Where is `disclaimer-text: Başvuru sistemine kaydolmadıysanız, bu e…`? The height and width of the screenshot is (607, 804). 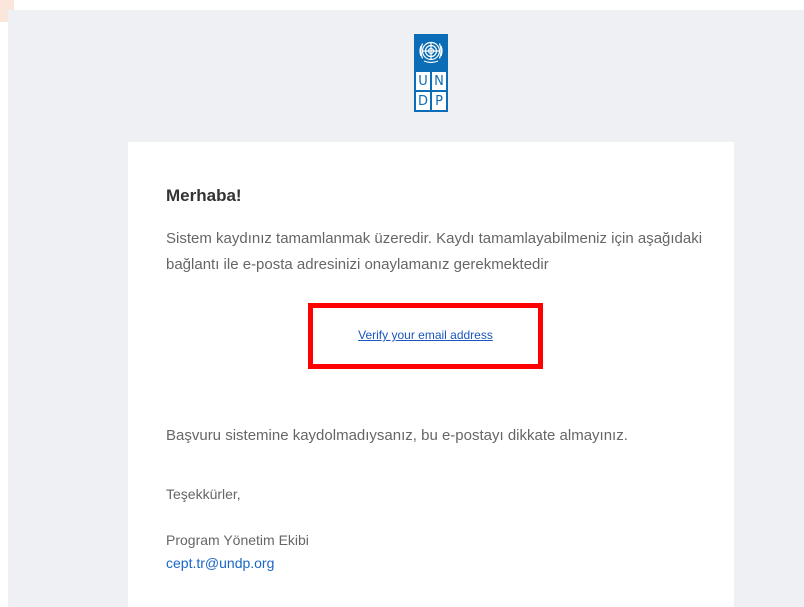 disclaimer-text: Başvuru sistemine kaydolmadıysanız, bu e… is located at coordinates (397, 435).